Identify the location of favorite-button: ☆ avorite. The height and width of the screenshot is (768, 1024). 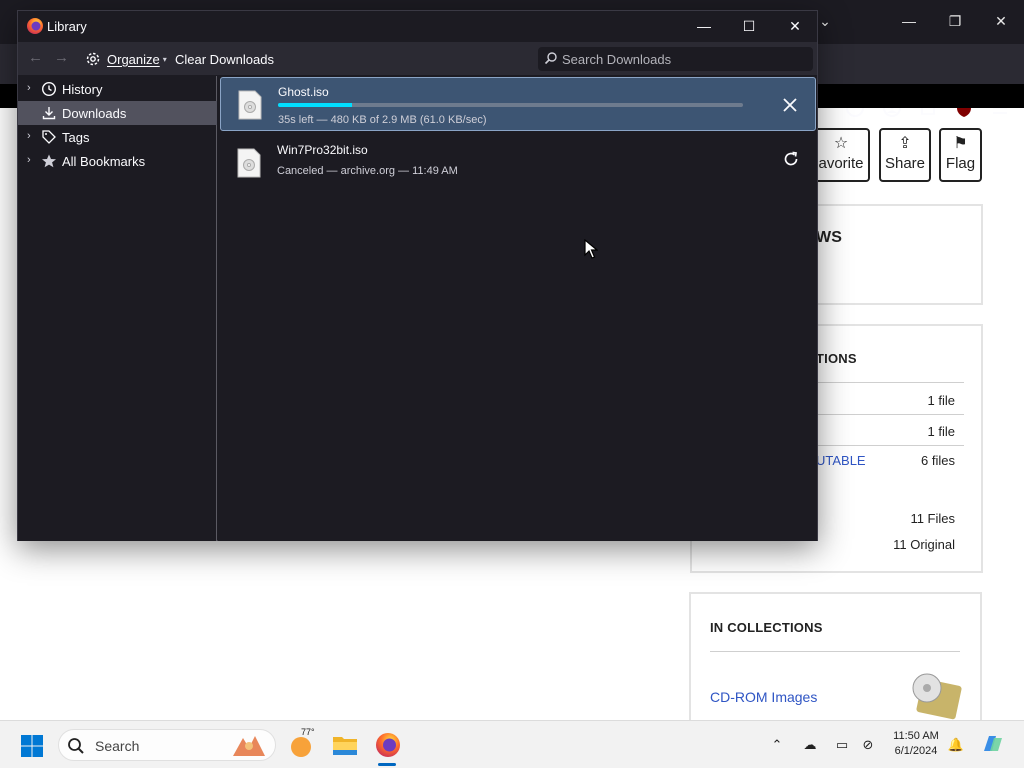
(841, 155).